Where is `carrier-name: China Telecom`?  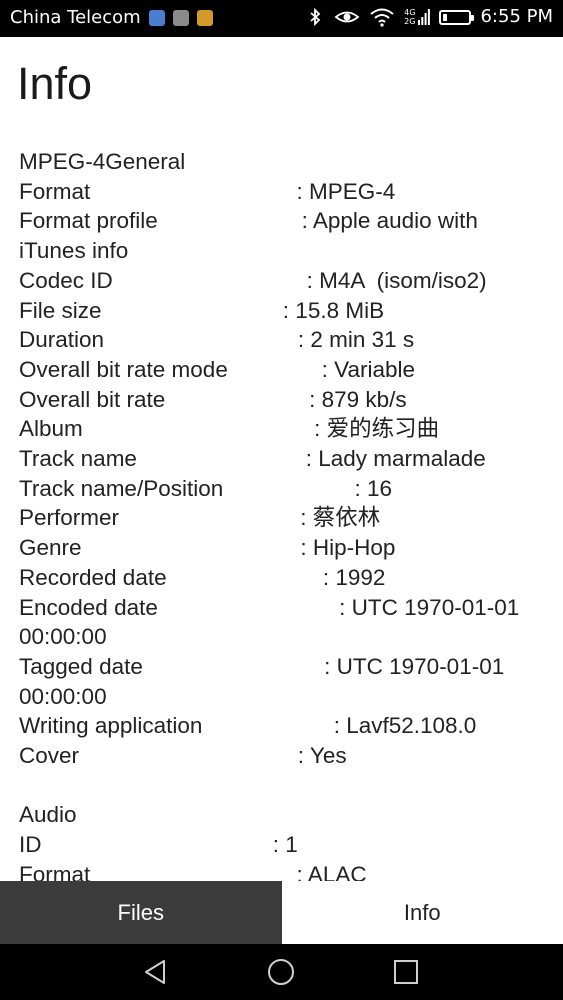 carrier-name: China Telecom is located at coordinates (75, 17).